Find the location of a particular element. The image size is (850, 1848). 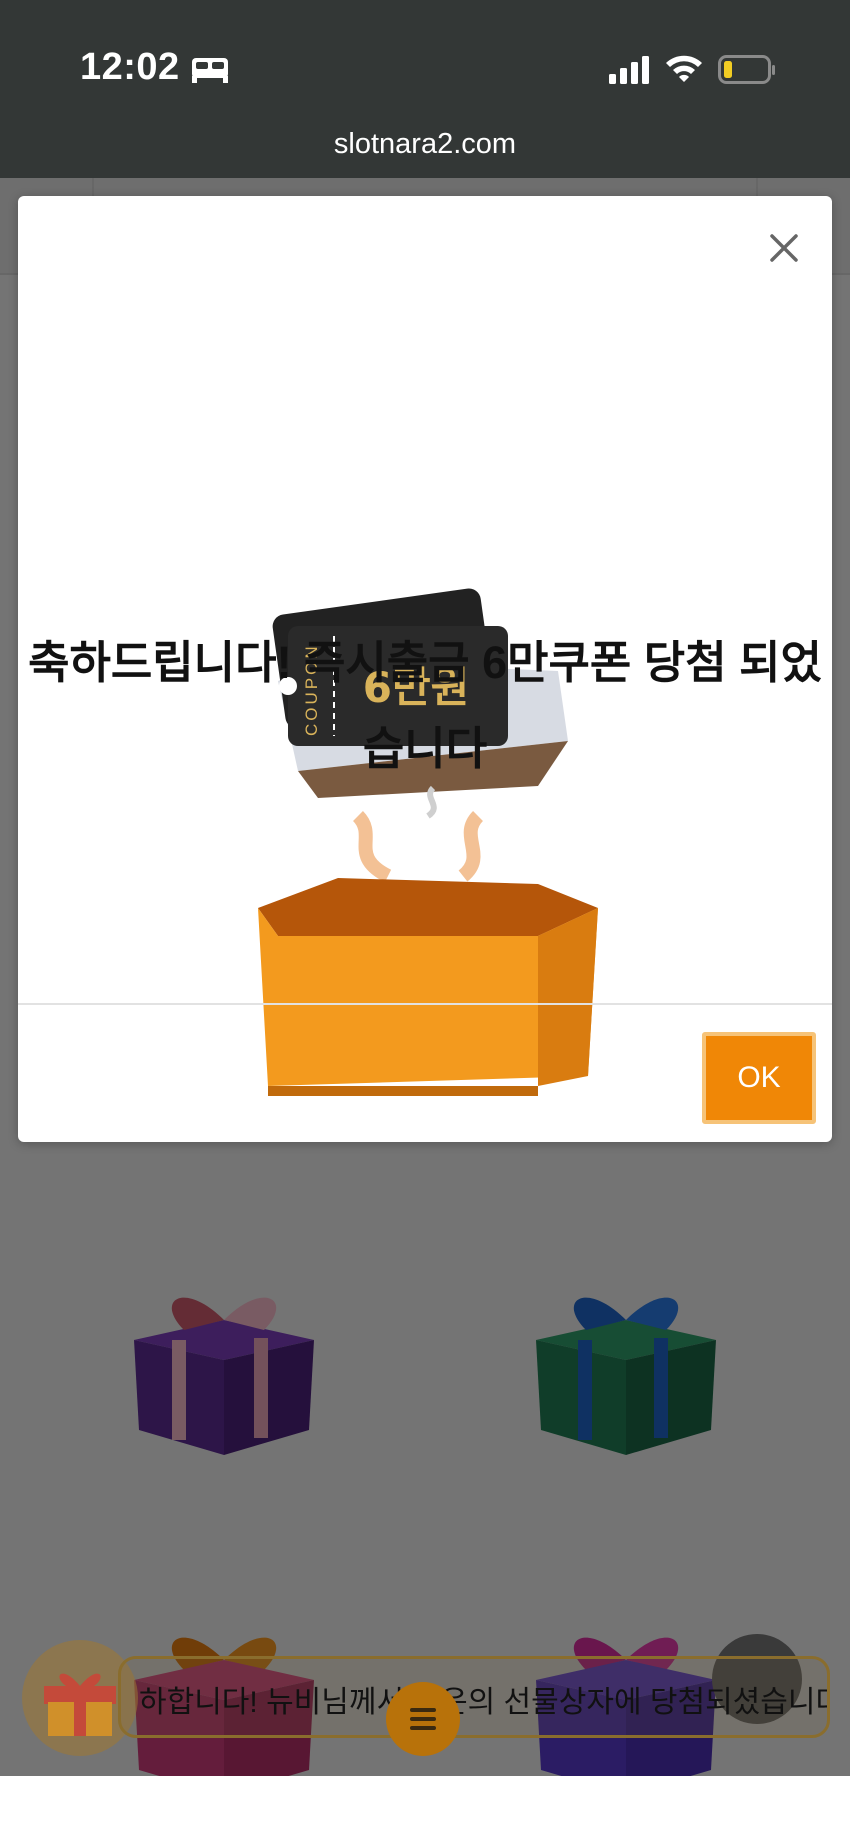

congrats-line-1: 축하드립니다! 즉시출금 6만쿠폰 당첨 되었 is located at coordinates (425, 662).